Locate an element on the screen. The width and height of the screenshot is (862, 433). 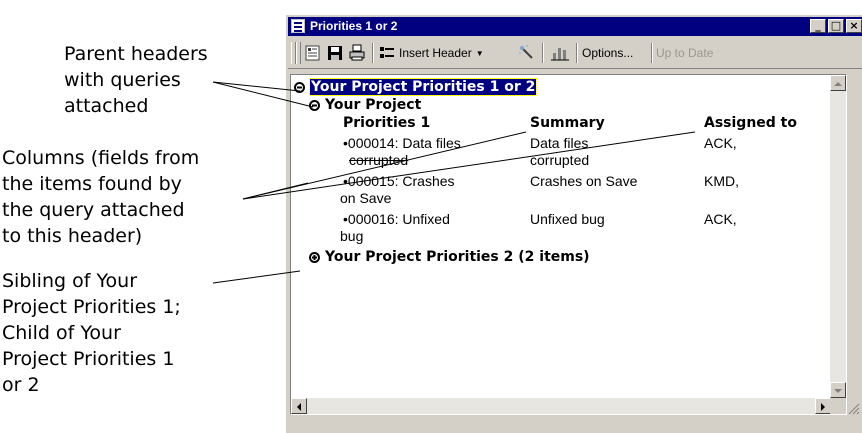
title-bar: Priorities 1 or 2 _ □ × is located at coordinates (575, 26).